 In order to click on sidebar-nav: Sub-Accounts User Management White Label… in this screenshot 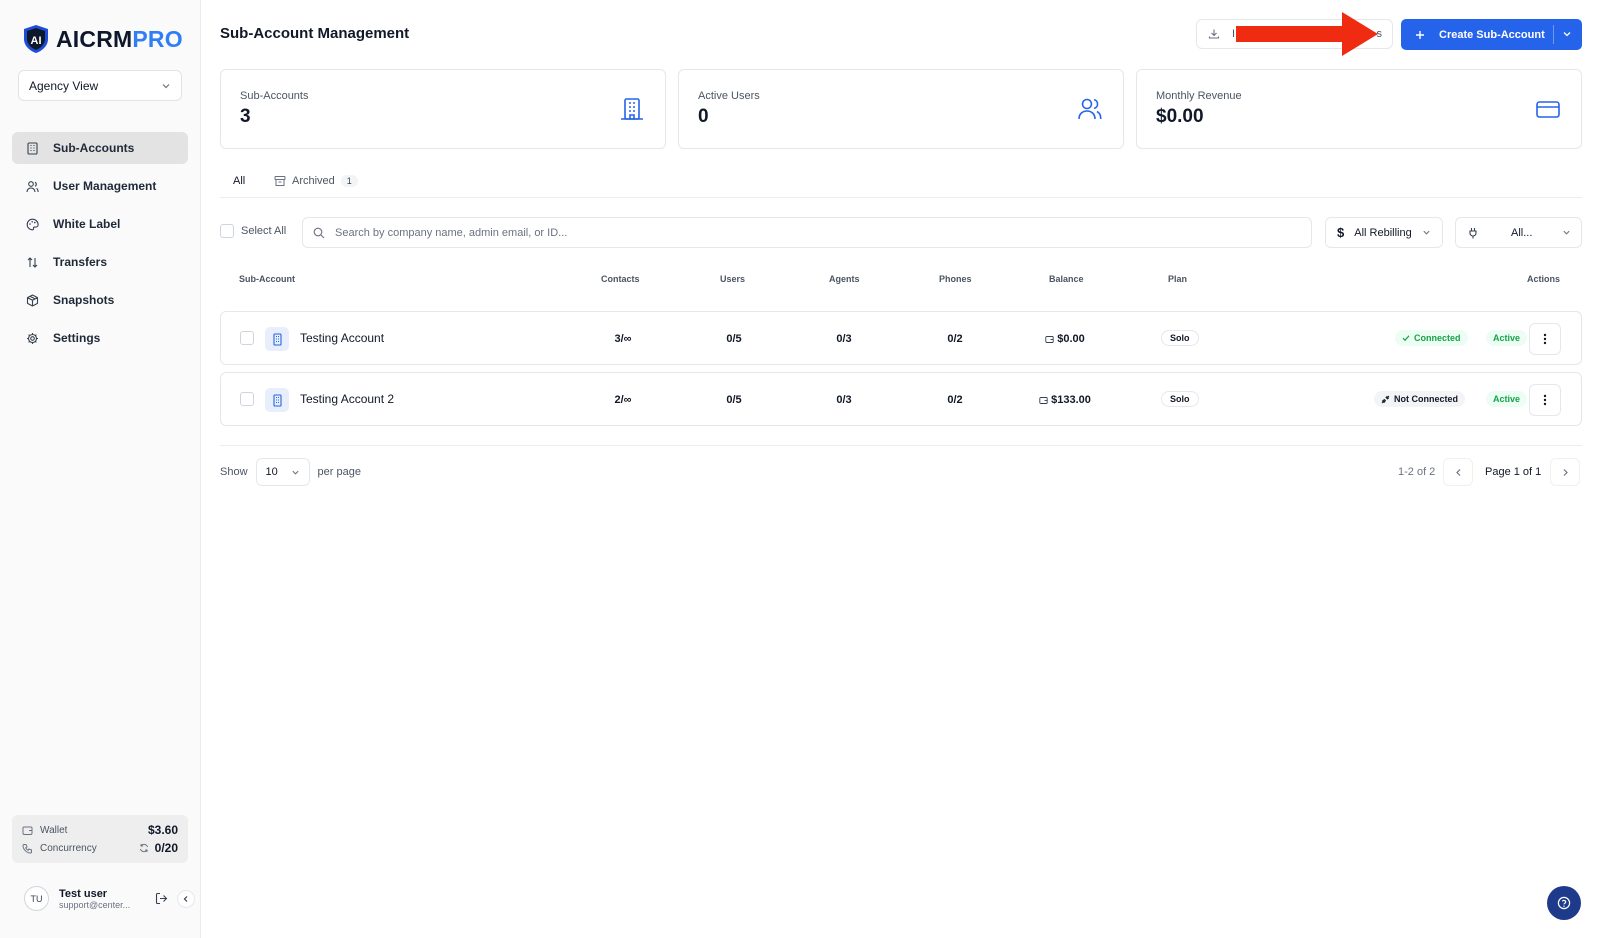, I will do `click(100, 246)`.